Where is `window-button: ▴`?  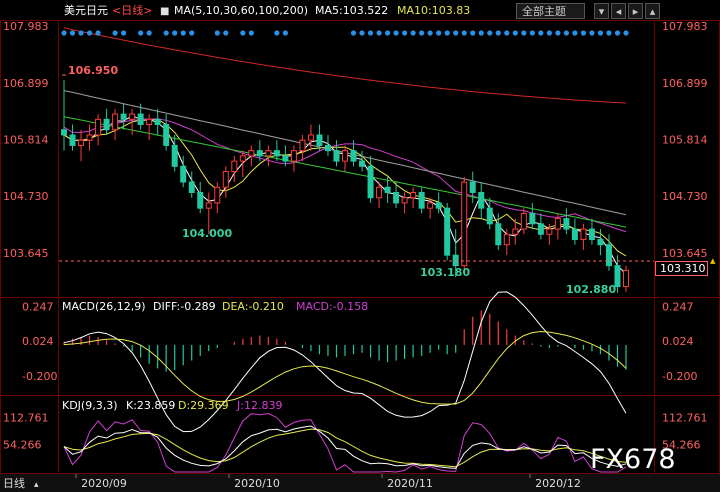 window-button: ▴ is located at coordinates (652, 11).